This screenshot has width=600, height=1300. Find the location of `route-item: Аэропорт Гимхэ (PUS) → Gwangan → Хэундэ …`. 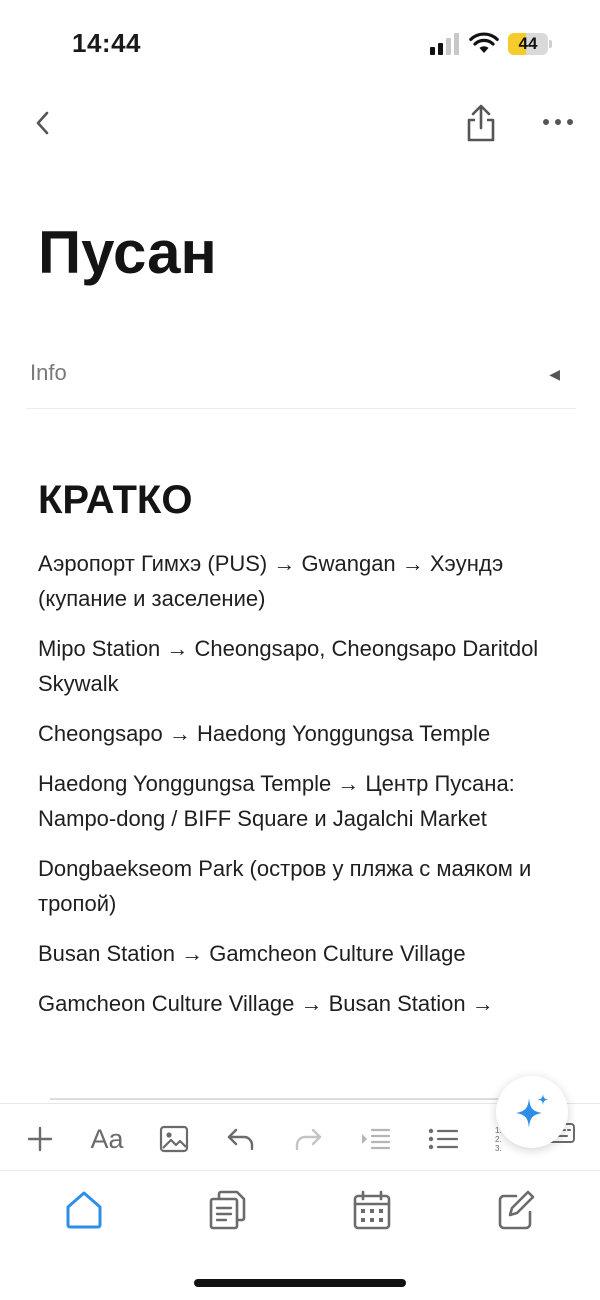

route-item: Аэропорт Гимхэ (PUS) → Gwangan → Хэундэ … is located at coordinates (300, 581).